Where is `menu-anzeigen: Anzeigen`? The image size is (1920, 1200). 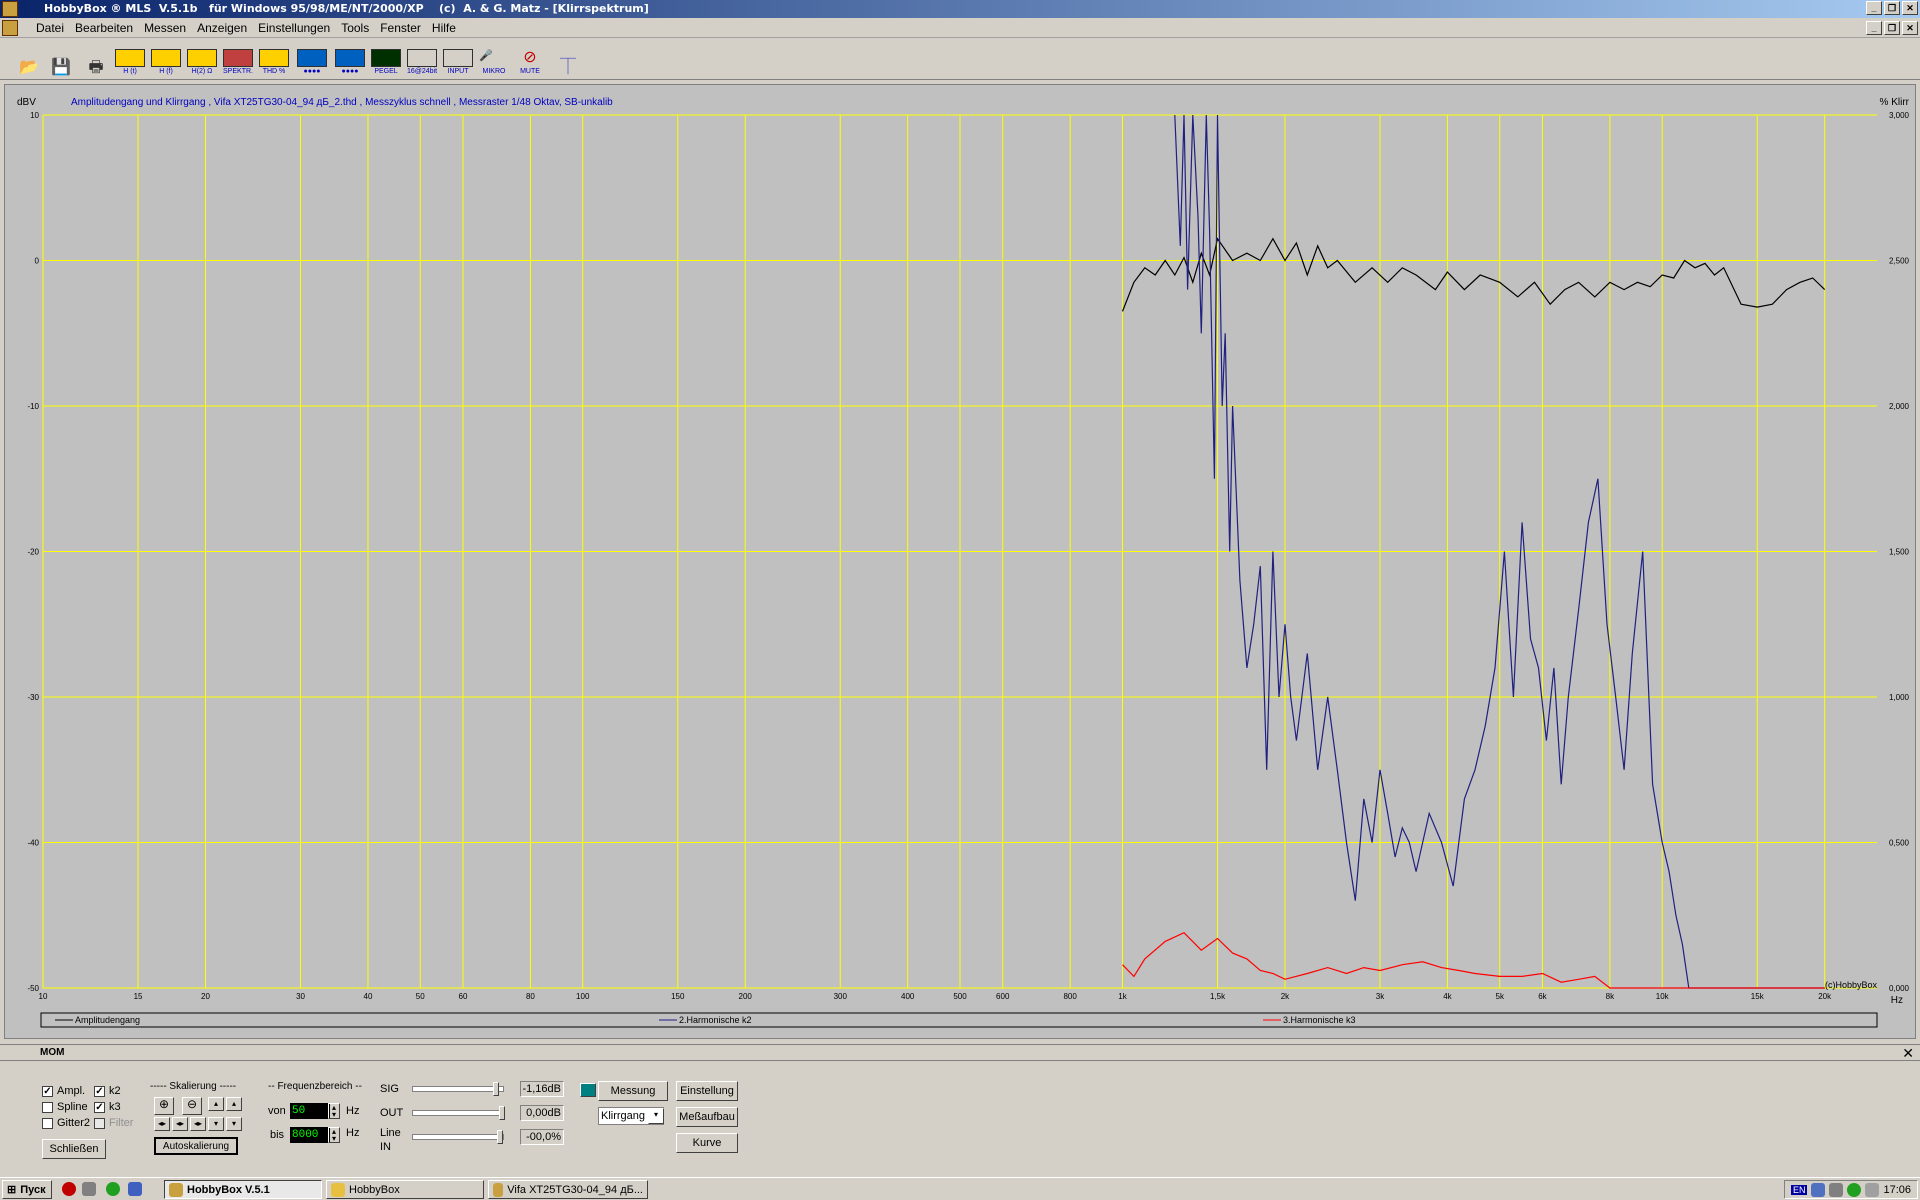 menu-anzeigen: Anzeigen is located at coordinates (222, 28).